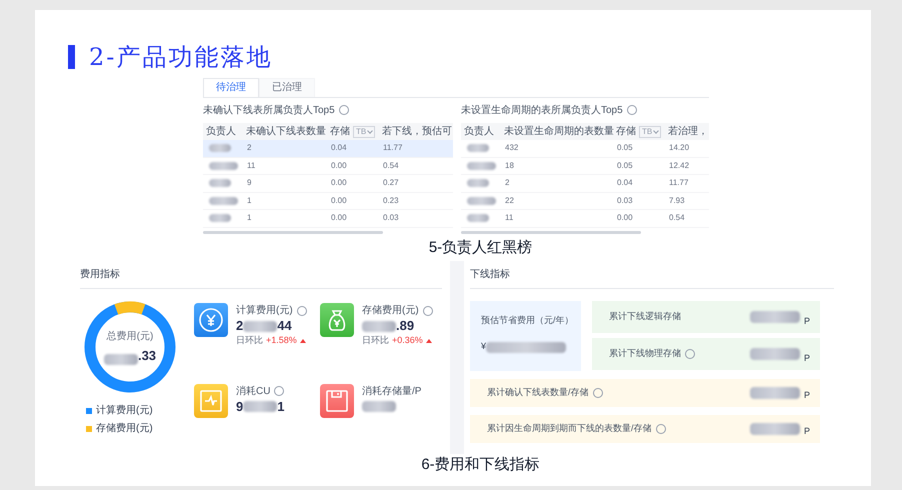 Image resolution: width=902 pixels, height=490 pixels. I want to click on table-row: 1 0.00 0.23, so click(328, 201).